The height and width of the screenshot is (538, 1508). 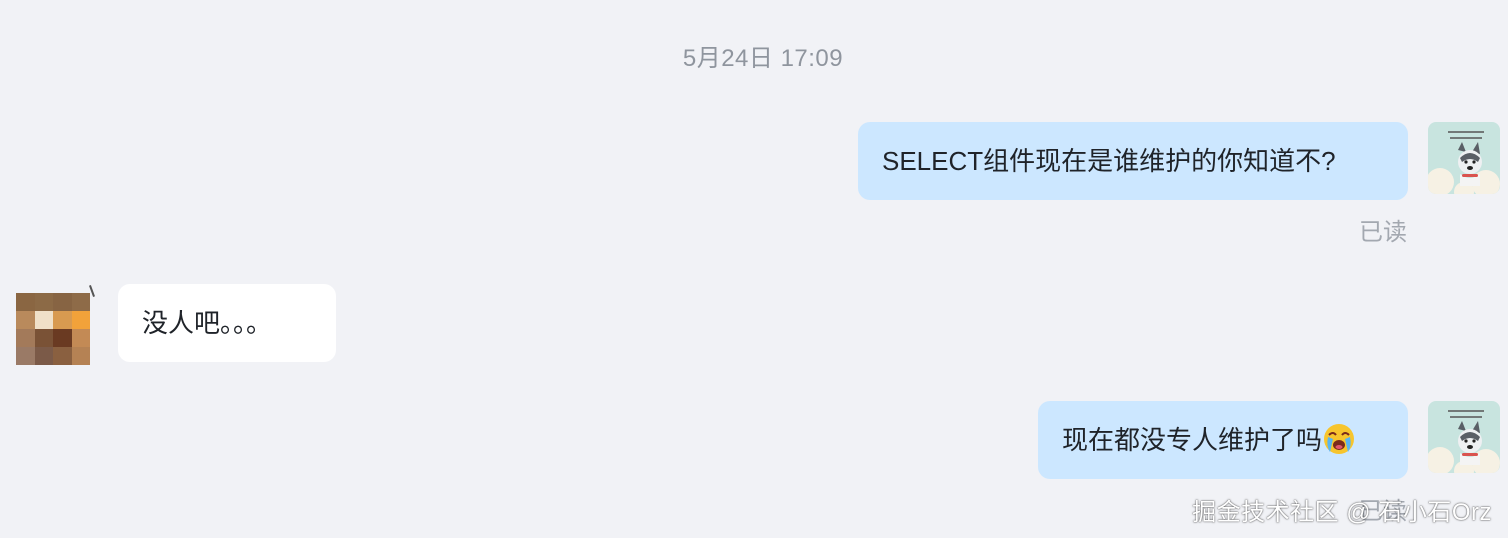 I want to click on message-timestamp: 5月24日 17:09, so click(x=763, y=58).